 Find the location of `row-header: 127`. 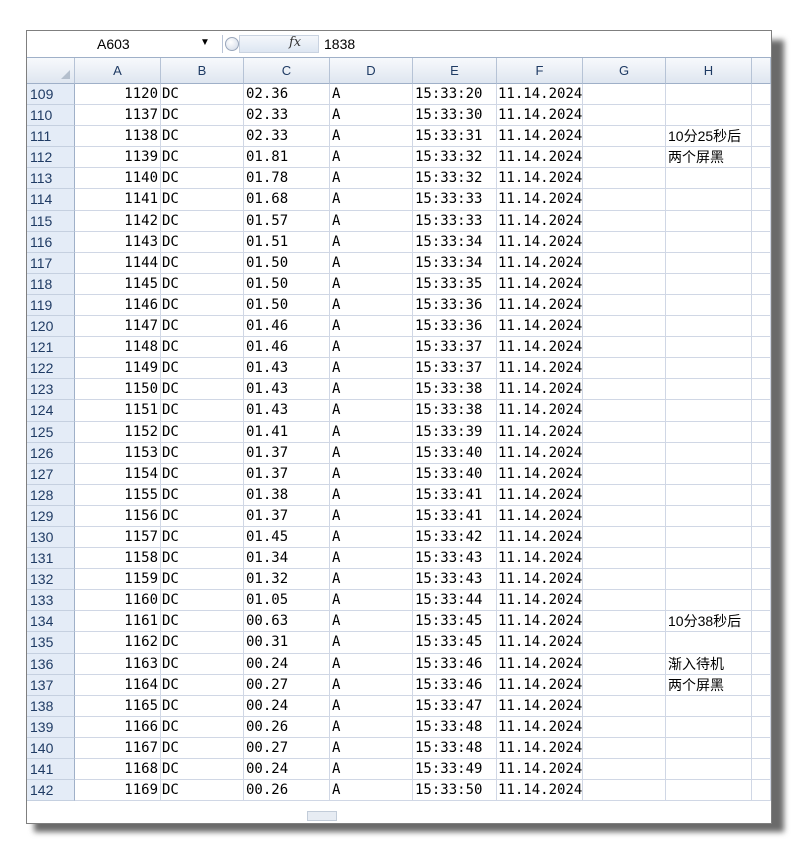

row-header: 127 is located at coordinates (51, 474).